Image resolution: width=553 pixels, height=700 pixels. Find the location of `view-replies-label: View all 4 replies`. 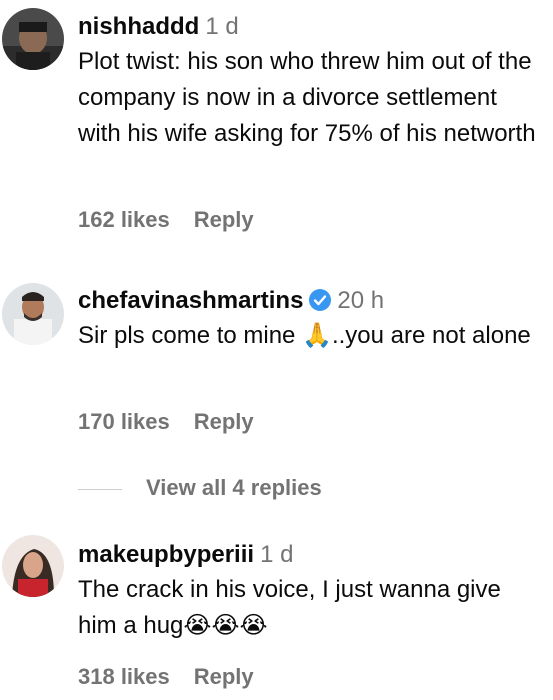

view-replies-label: View all 4 replies is located at coordinates (234, 487).